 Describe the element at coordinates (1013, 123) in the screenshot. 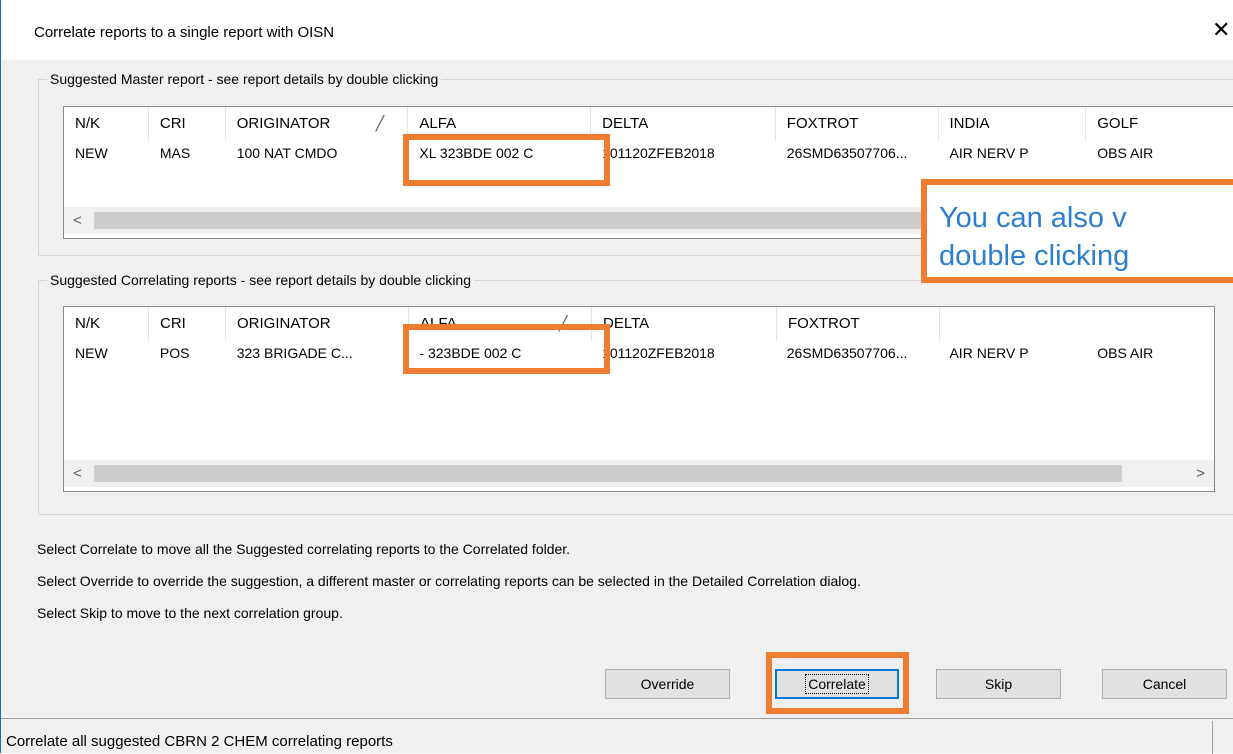

I see `col-india: INDIA` at that location.